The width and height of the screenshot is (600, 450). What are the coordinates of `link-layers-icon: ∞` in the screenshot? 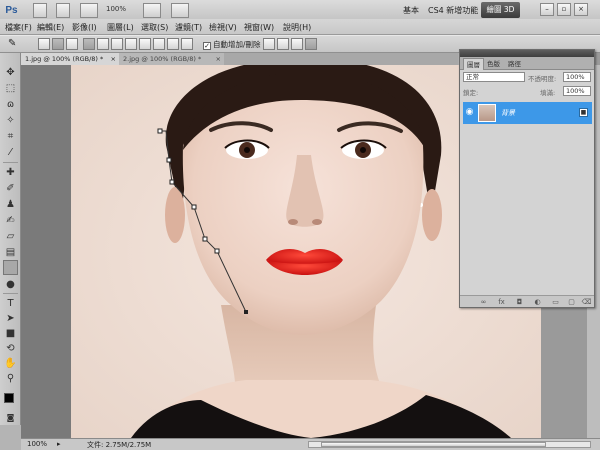 It's located at (483, 302).